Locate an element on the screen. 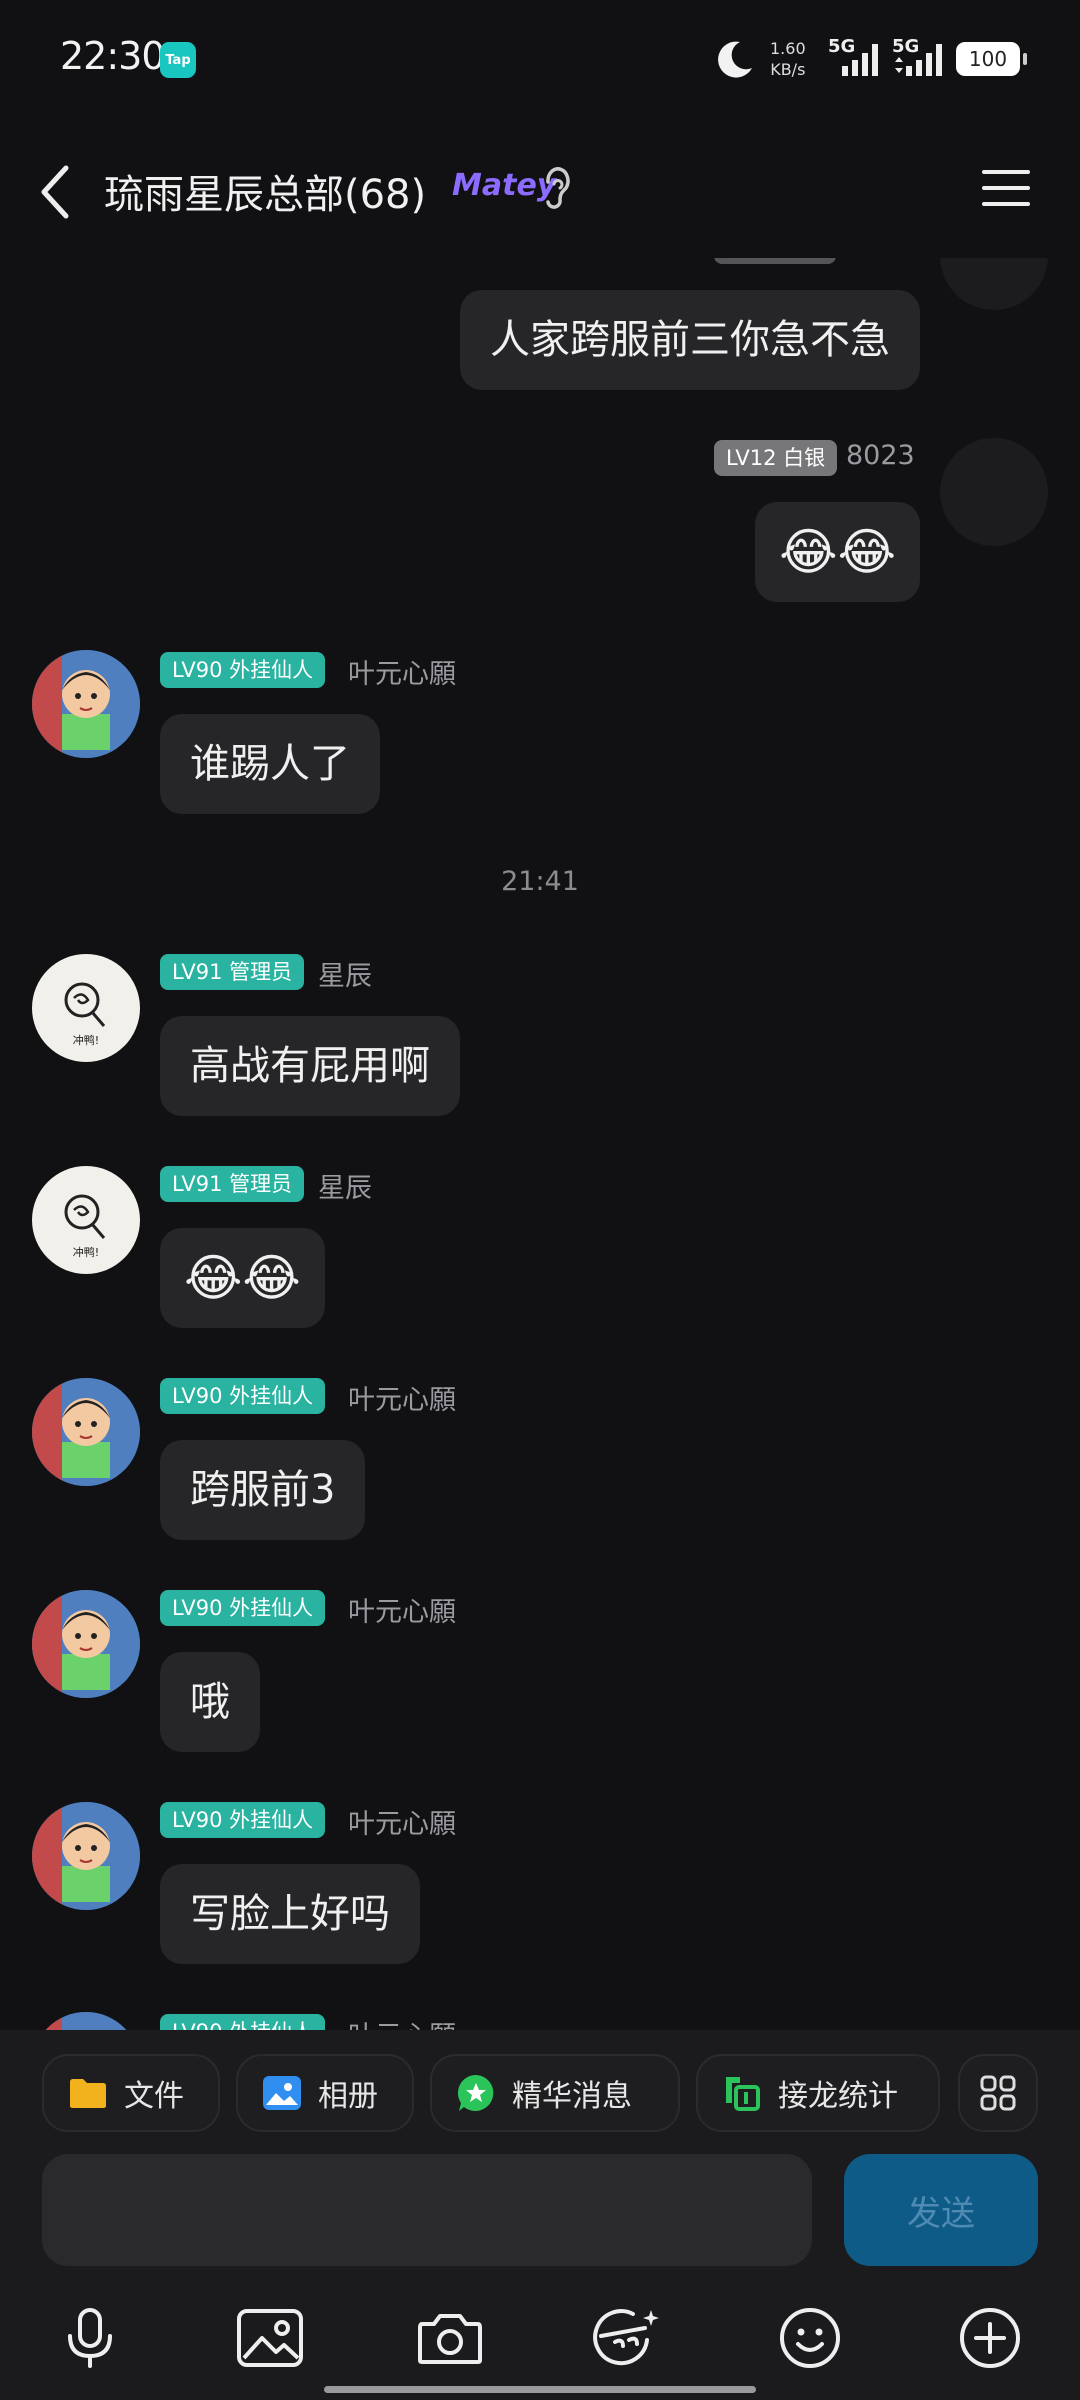 This screenshot has height=2400, width=1080. battery-indicator: 100 is located at coordinates (991, 59).